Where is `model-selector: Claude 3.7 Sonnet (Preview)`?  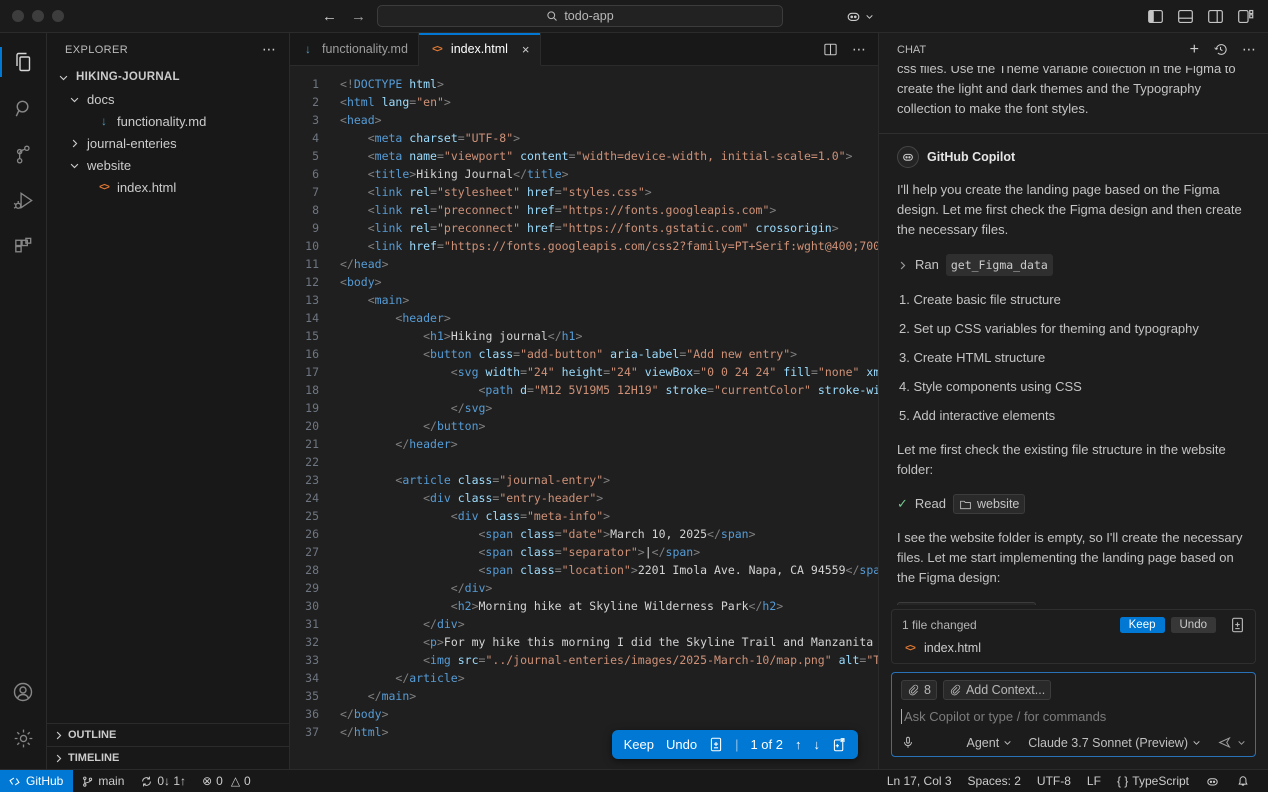 model-selector: Claude 3.7 Sonnet (Preview) is located at coordinates (1114, 743).